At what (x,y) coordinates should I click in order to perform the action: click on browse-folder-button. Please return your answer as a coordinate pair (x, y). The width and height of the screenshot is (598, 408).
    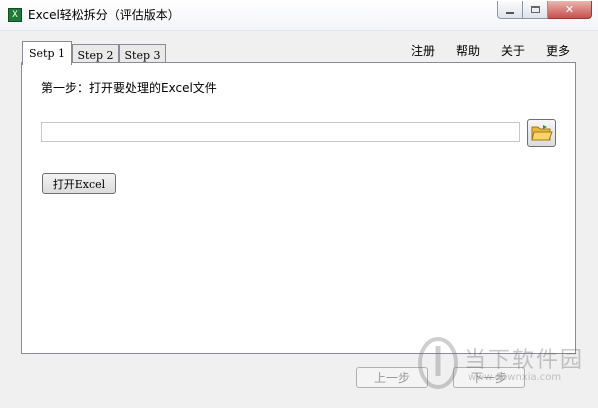
    Looking at the image, I should click on (541, 133).